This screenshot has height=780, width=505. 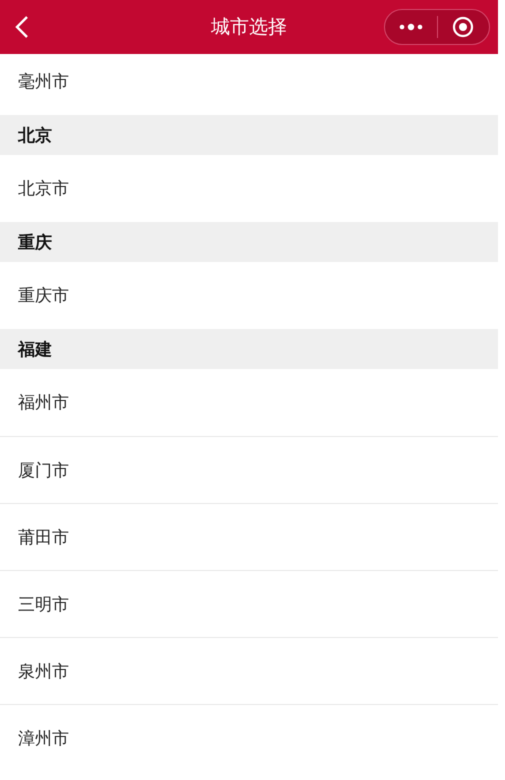 I want to click on city-item: 北京市, so click(x=43, y=188).